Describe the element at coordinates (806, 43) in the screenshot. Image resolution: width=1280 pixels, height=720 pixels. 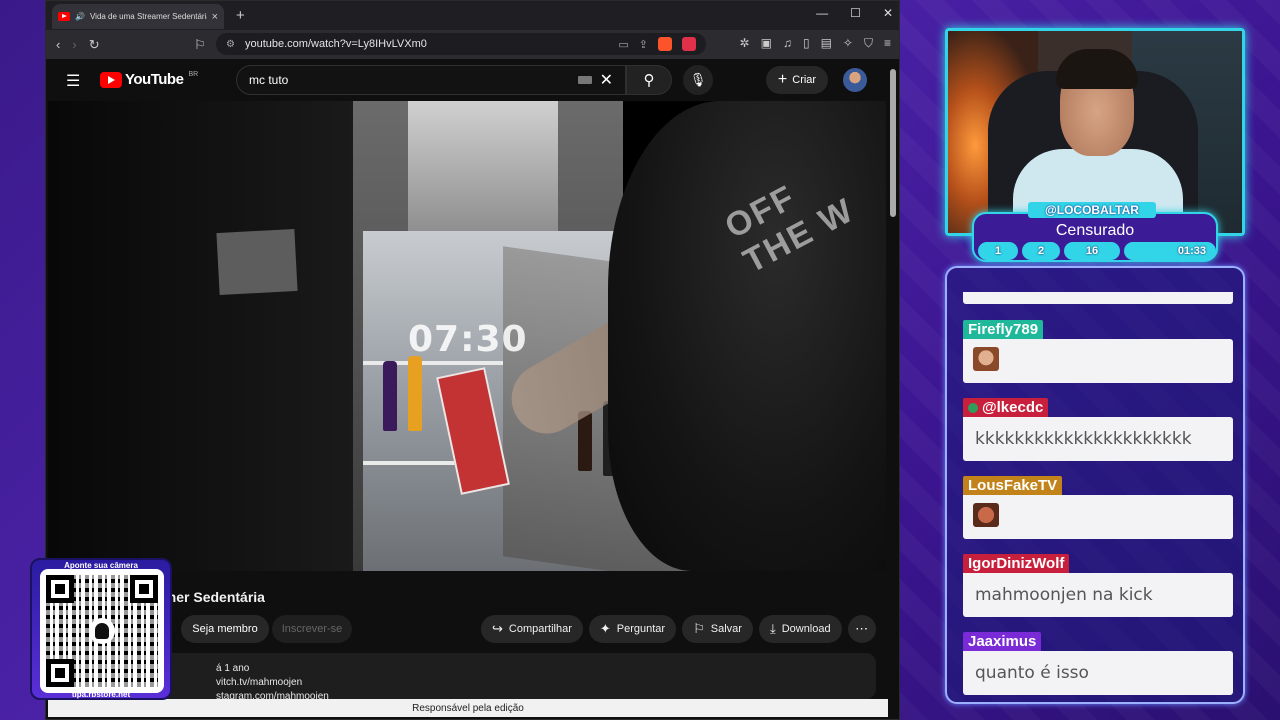
I see `sidebar-icon: ▯` at that location.